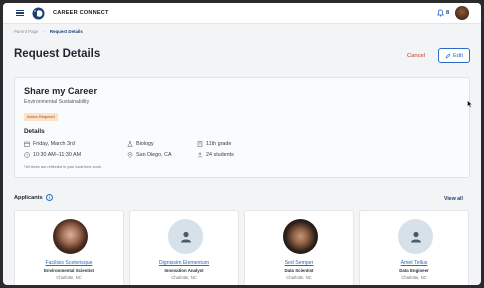 Image resolution: width=484 pixels, height=288 pixels. Describe the element at coordinates (20, 13) in the screenshot. I see `menu-icon` at that location.